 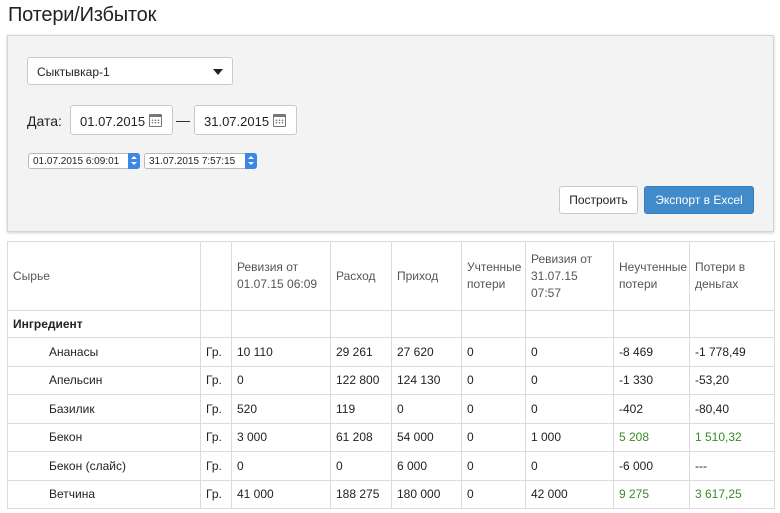 I want to click on cell-unaccounted-losses: -6 000, so click(x=651, y=466).